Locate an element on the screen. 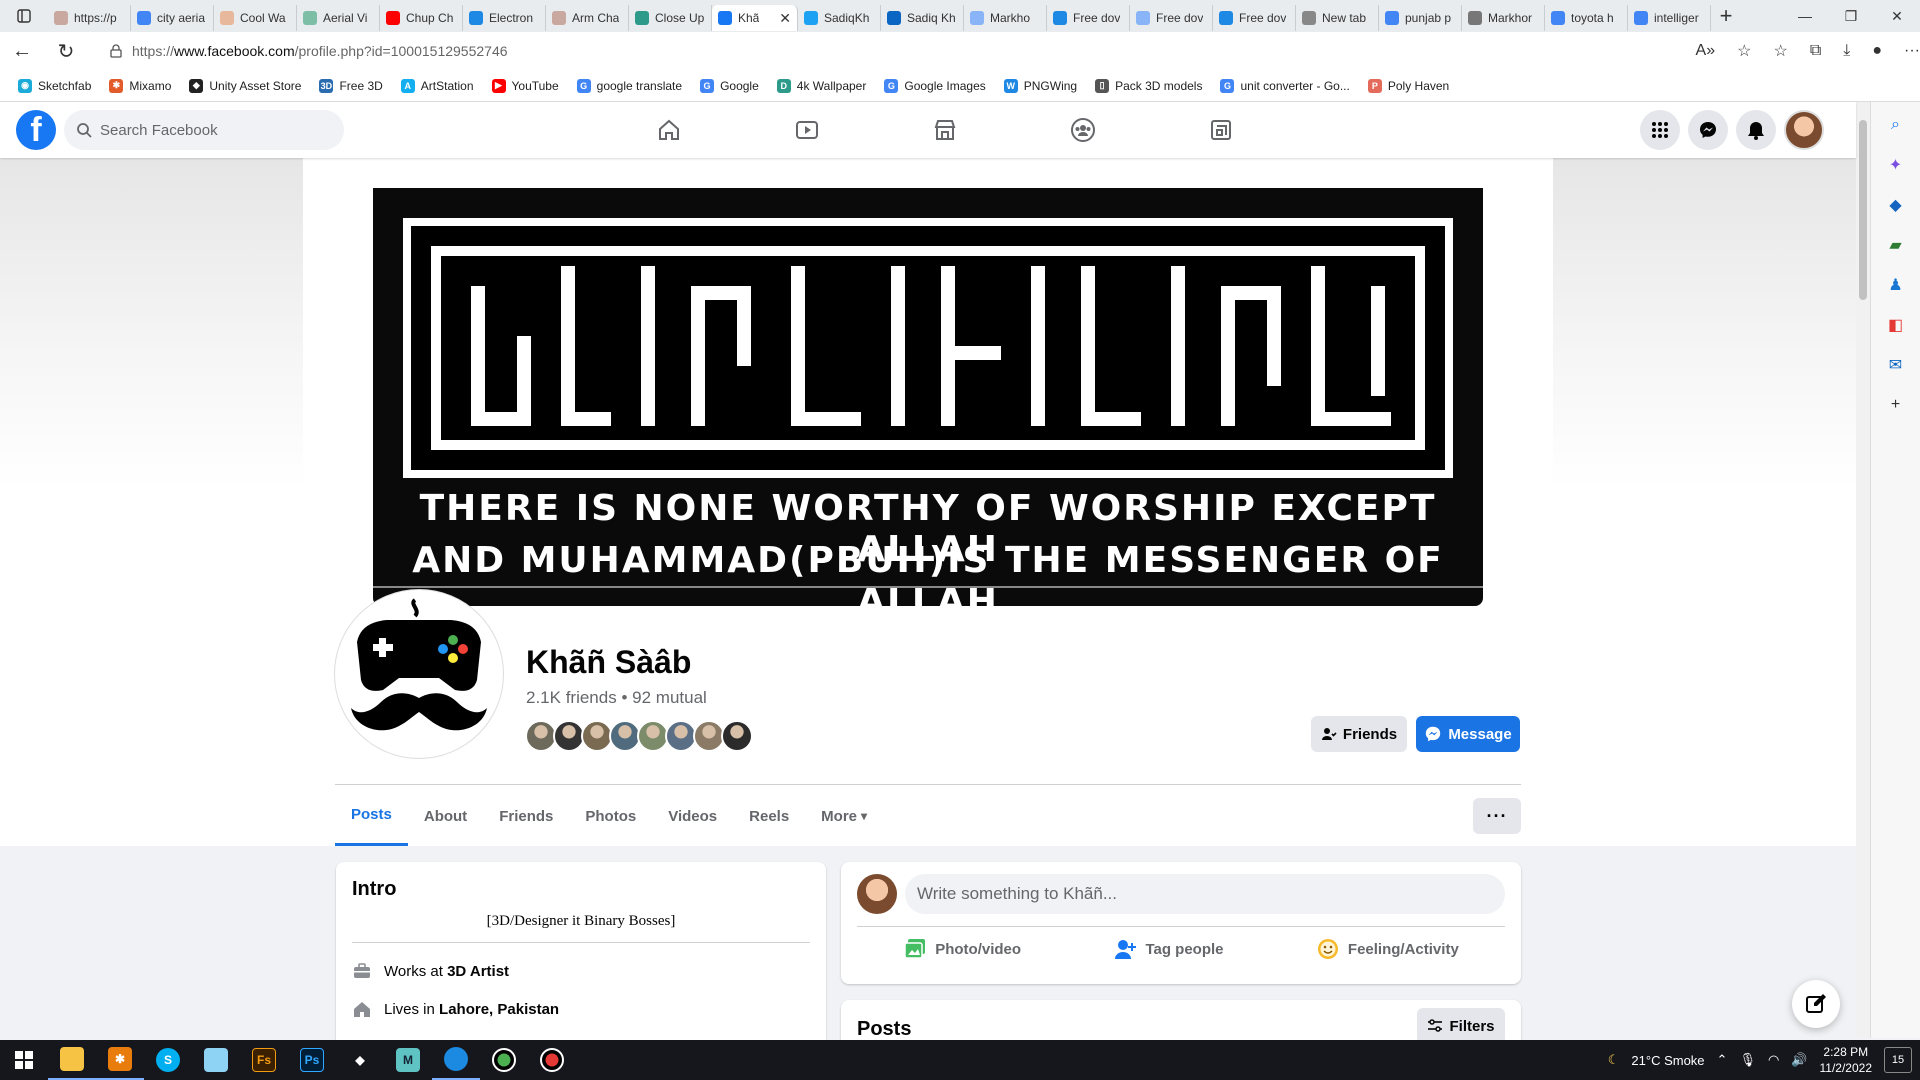 The height and width of the screenshot is (1080, 1920). back-button: ← is located at coordinates (22, 51).